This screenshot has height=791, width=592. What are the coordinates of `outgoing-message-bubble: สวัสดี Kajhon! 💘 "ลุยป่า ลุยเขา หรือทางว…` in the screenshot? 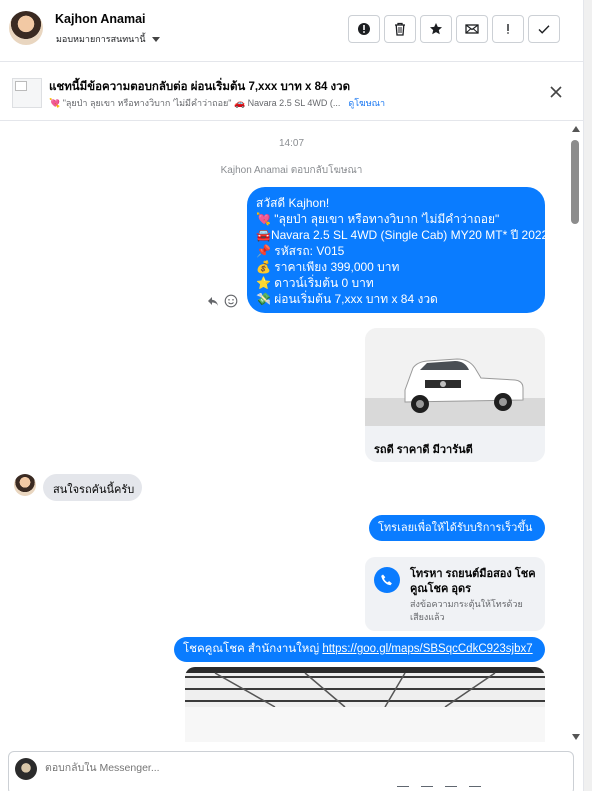 It's located at (398, 250).